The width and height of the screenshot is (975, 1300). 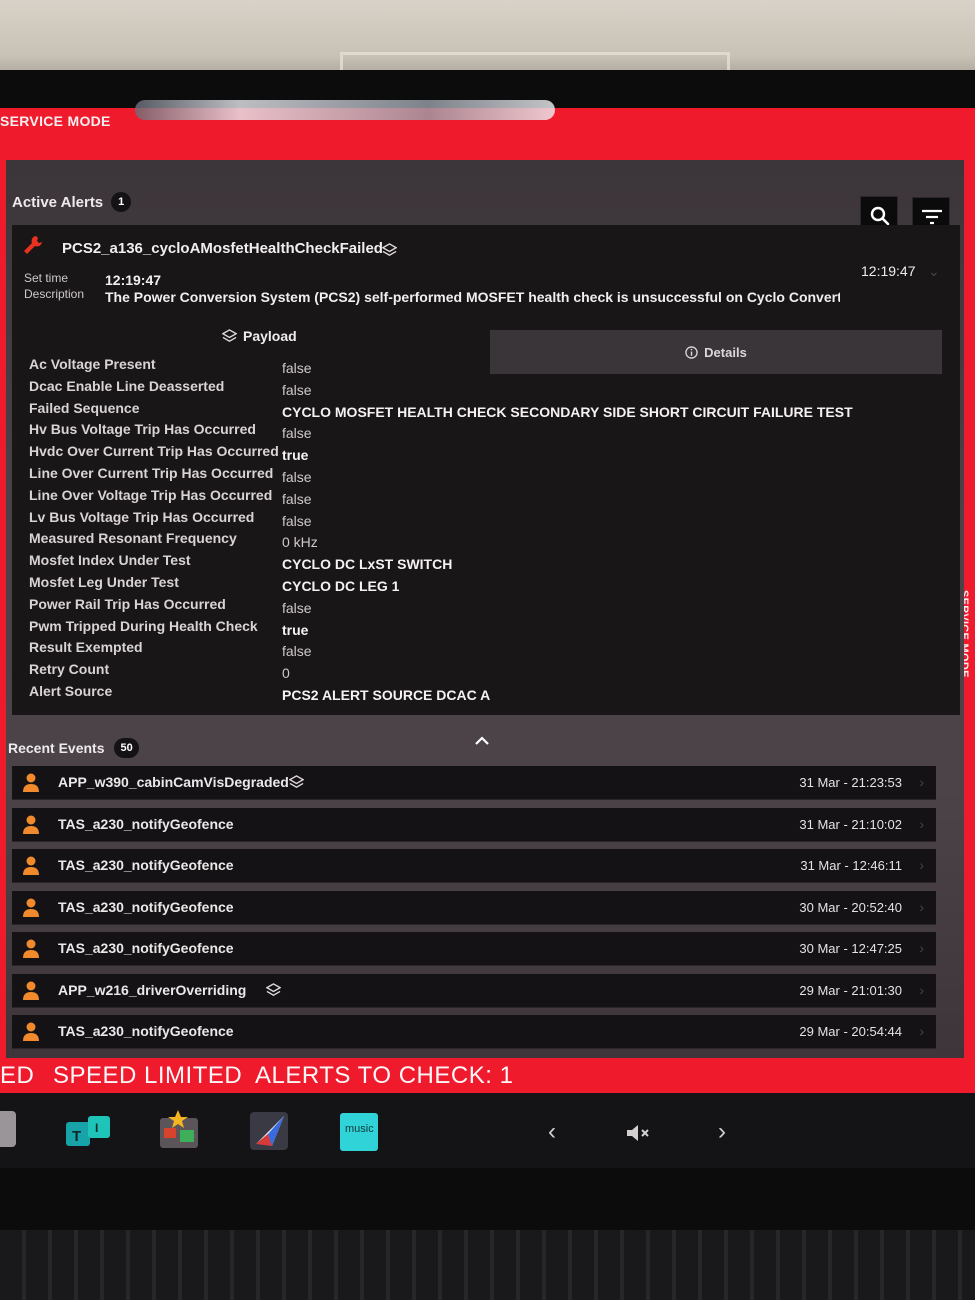 What do you see at coordinates (92, 364) in the screenshot?
I see `payload-key: Ac Voltage Present` at bounding box center [92, 364].